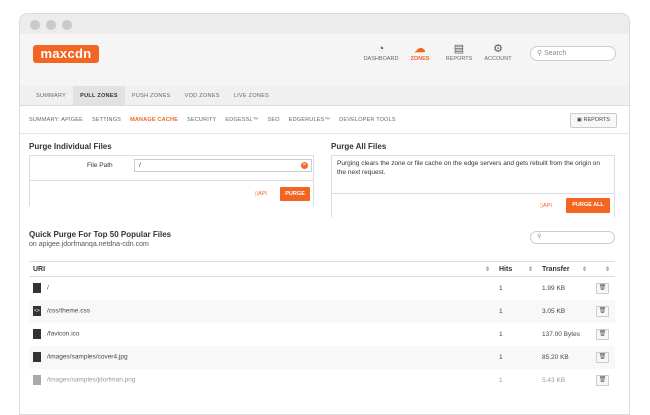  What do you see at coordinates (554, 380) in the screenshot?
I see `transfer-cell: 5.43 KB` at bounding box center [554, 380].